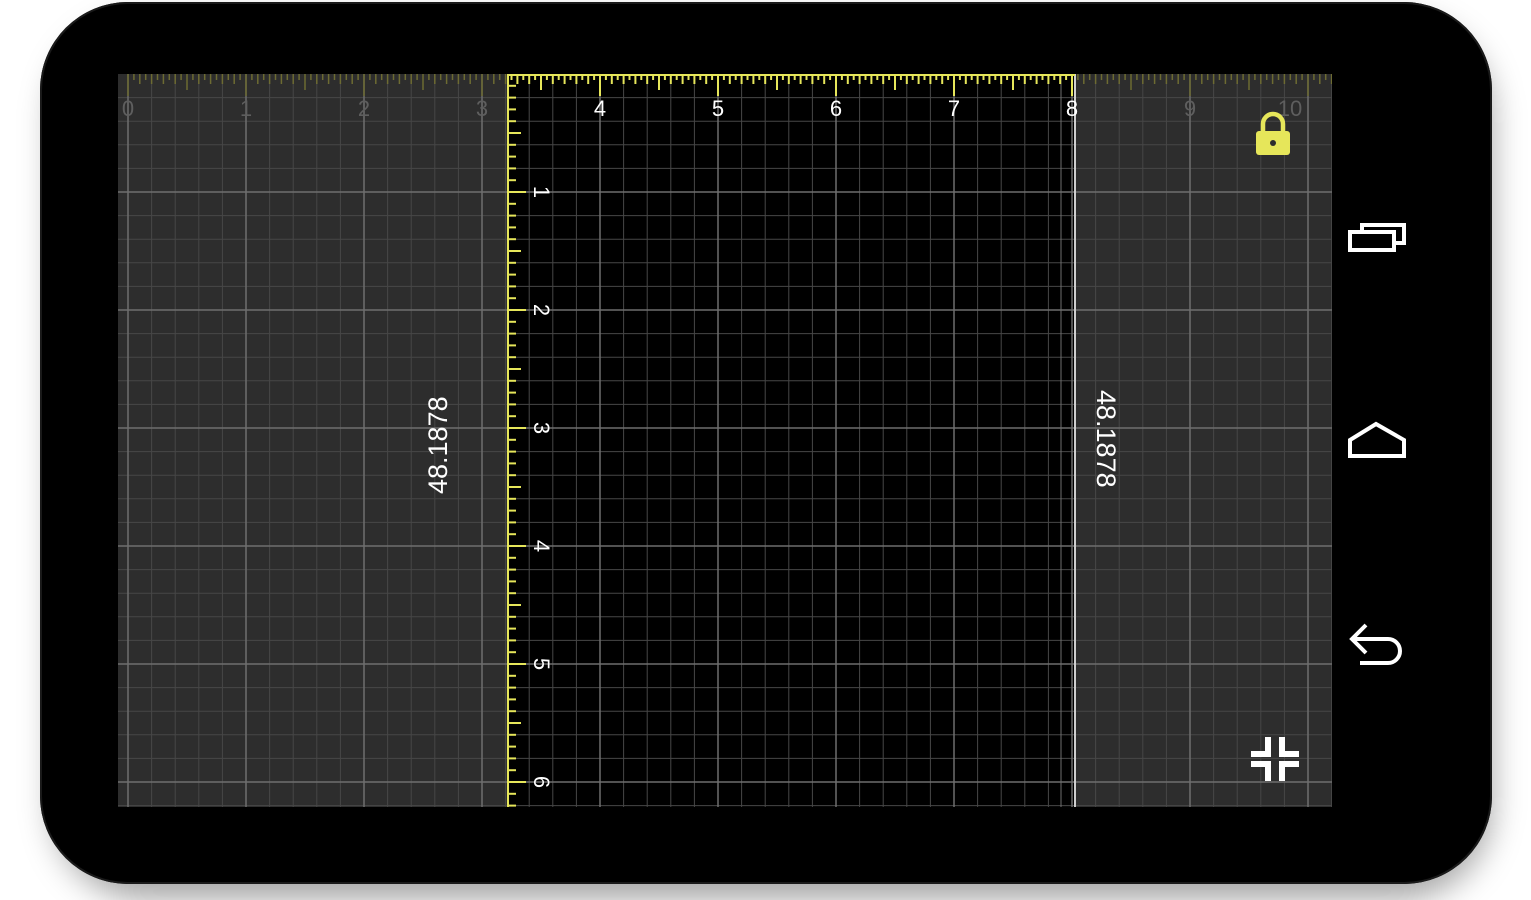  Describe the element at coordinates (541, 310) in the screenshot. I see `ruler-label-y: 2` at that location.